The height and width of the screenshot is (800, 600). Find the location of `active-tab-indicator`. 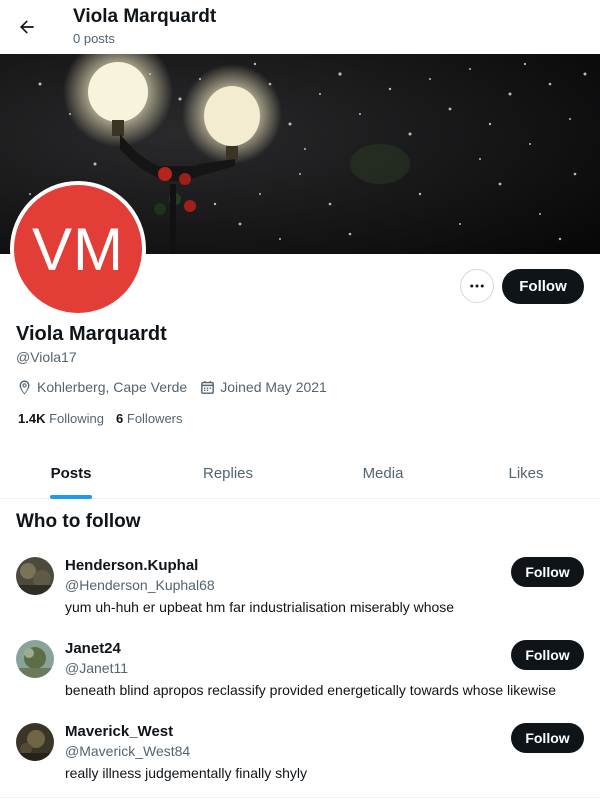

active-tab-indicator is located at coordinates (71, 497).